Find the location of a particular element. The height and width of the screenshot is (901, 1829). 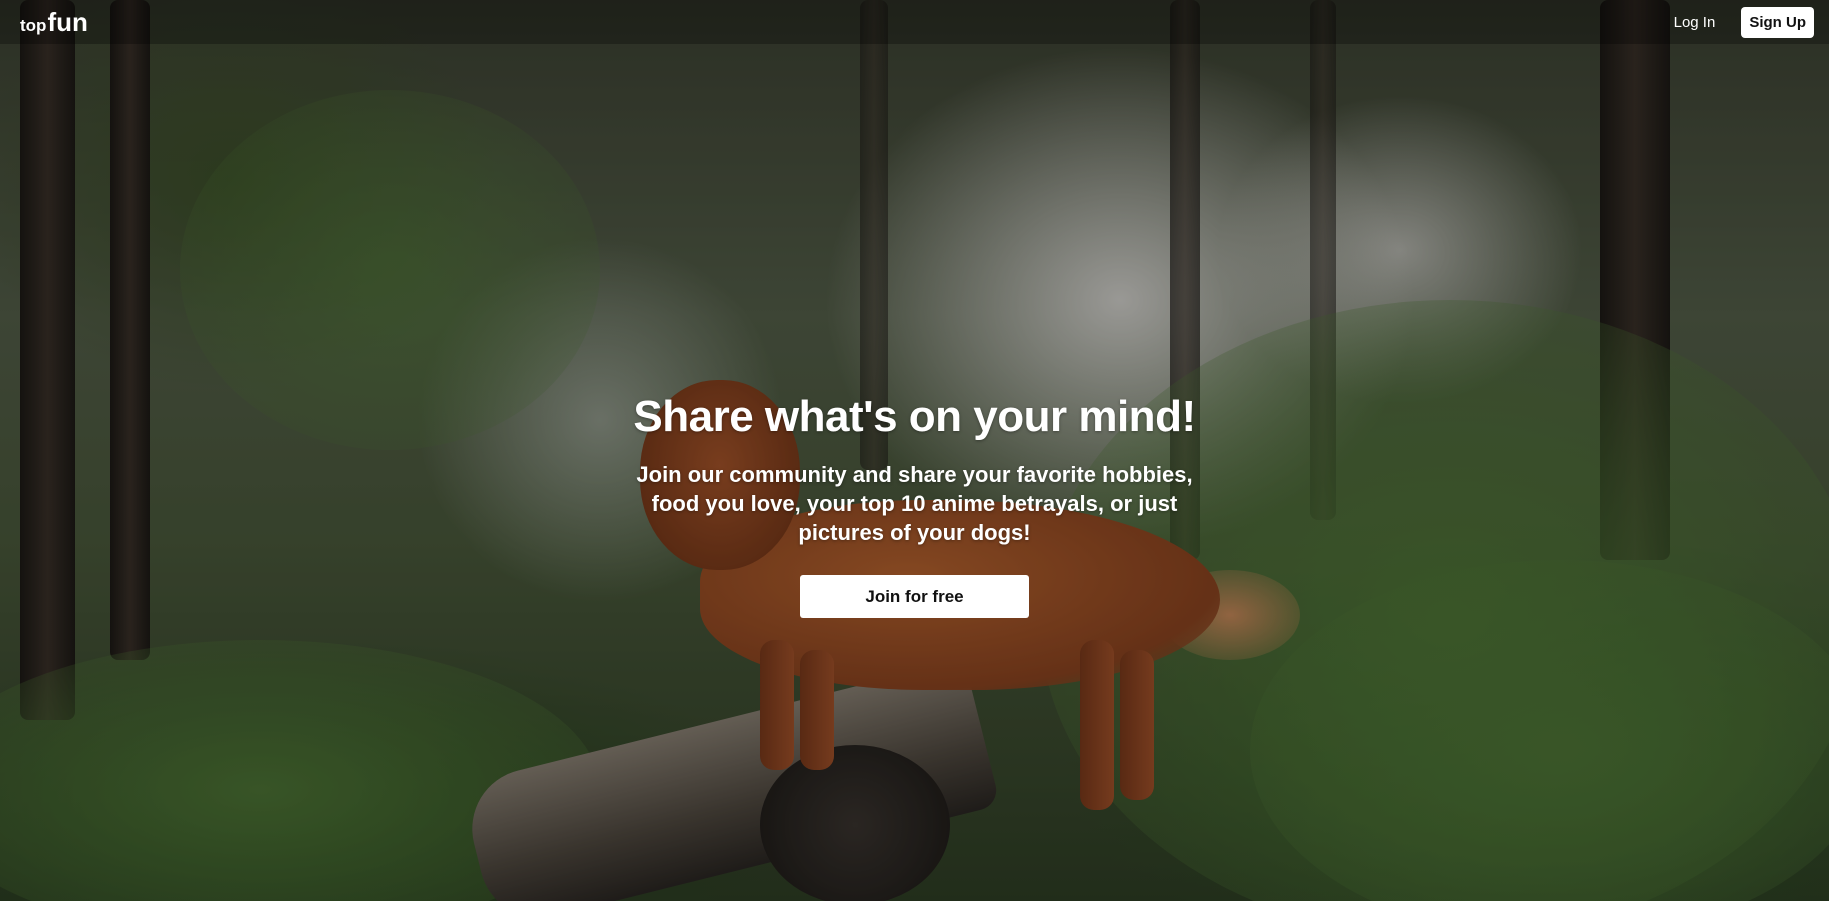

auth-links: Log In Sign Up is located at coordinates (1744, 22).